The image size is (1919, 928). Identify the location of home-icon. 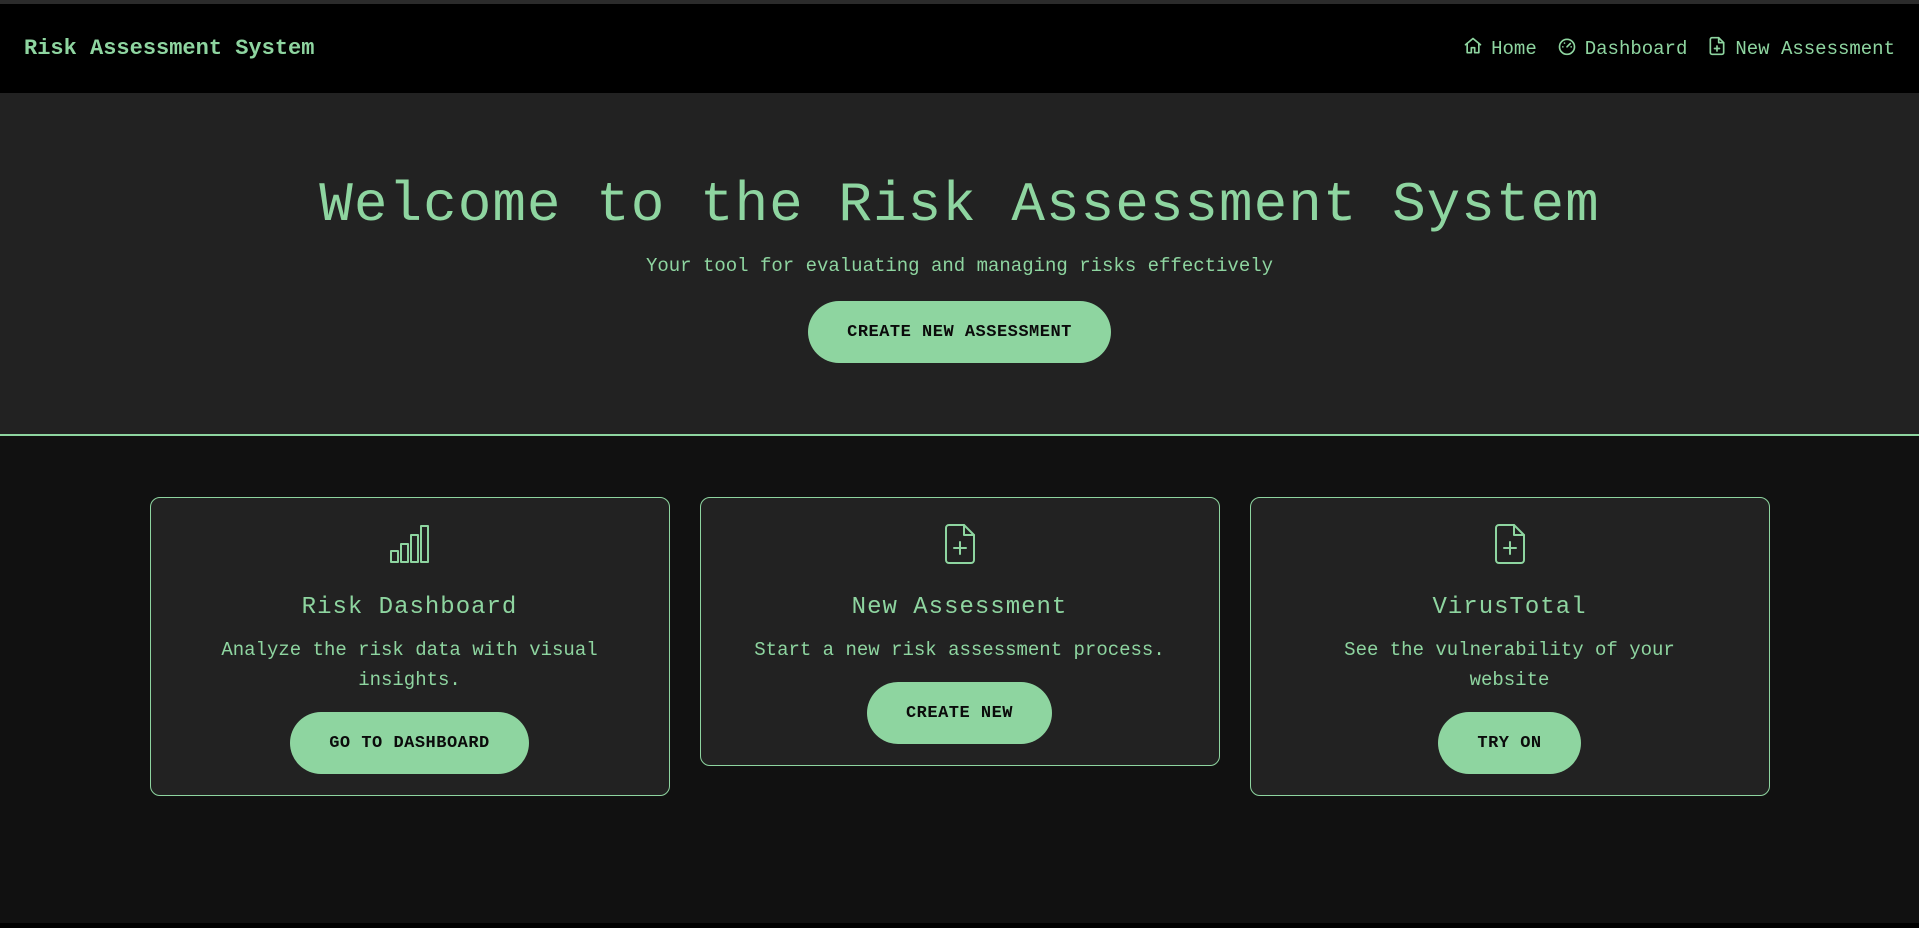
(1473, 49).